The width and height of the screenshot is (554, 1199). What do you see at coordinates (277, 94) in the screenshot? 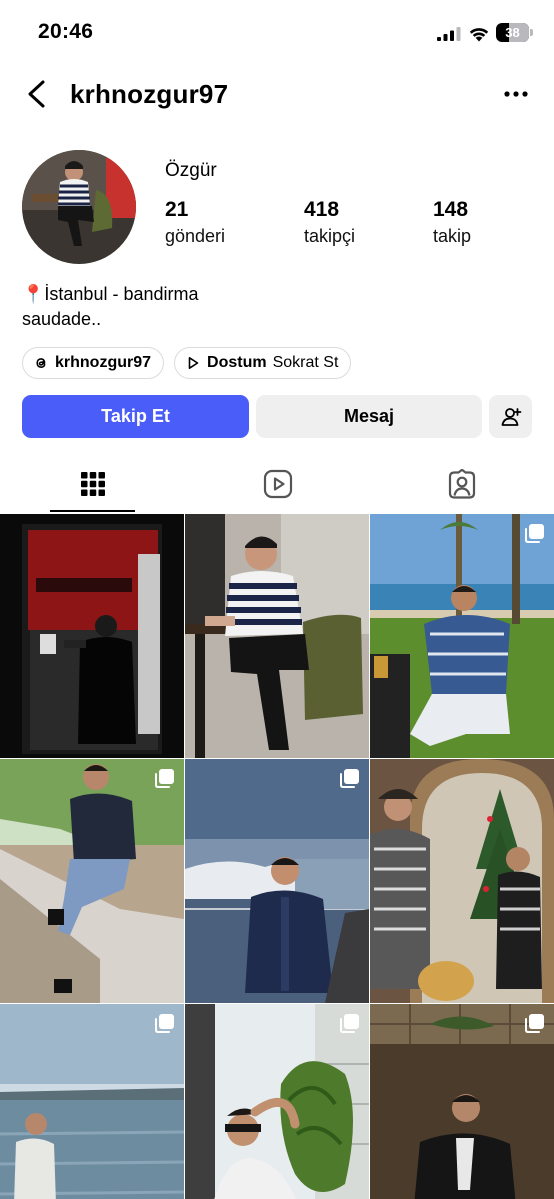
I see `profile-header: krhnozgur97` at bounding box center [277, 94].